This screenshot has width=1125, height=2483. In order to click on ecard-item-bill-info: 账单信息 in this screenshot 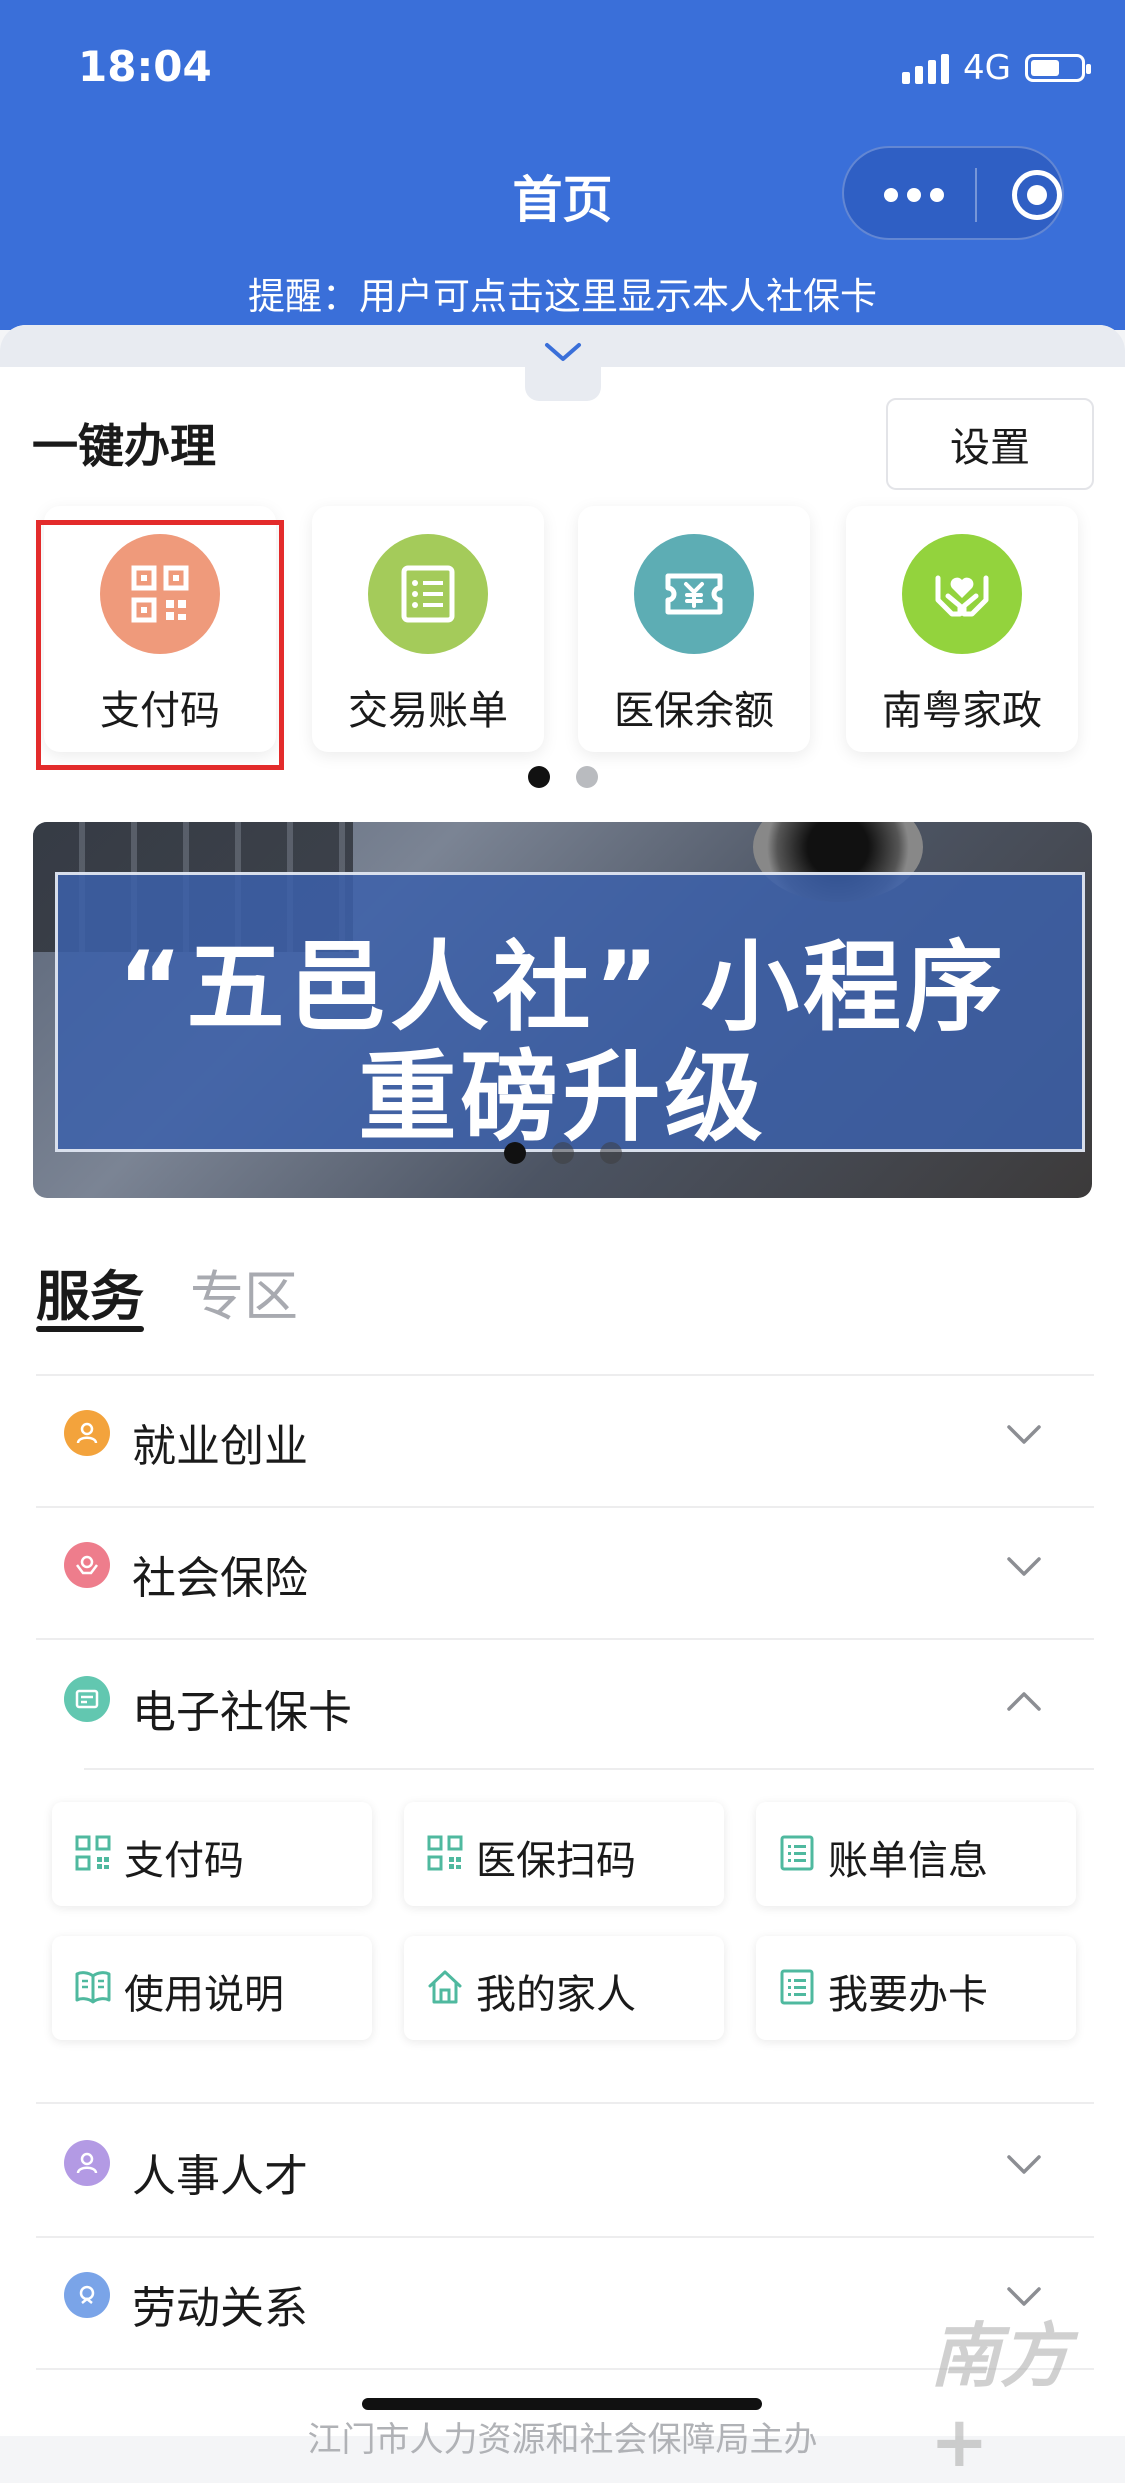, I will do `click(916, 1854)`.